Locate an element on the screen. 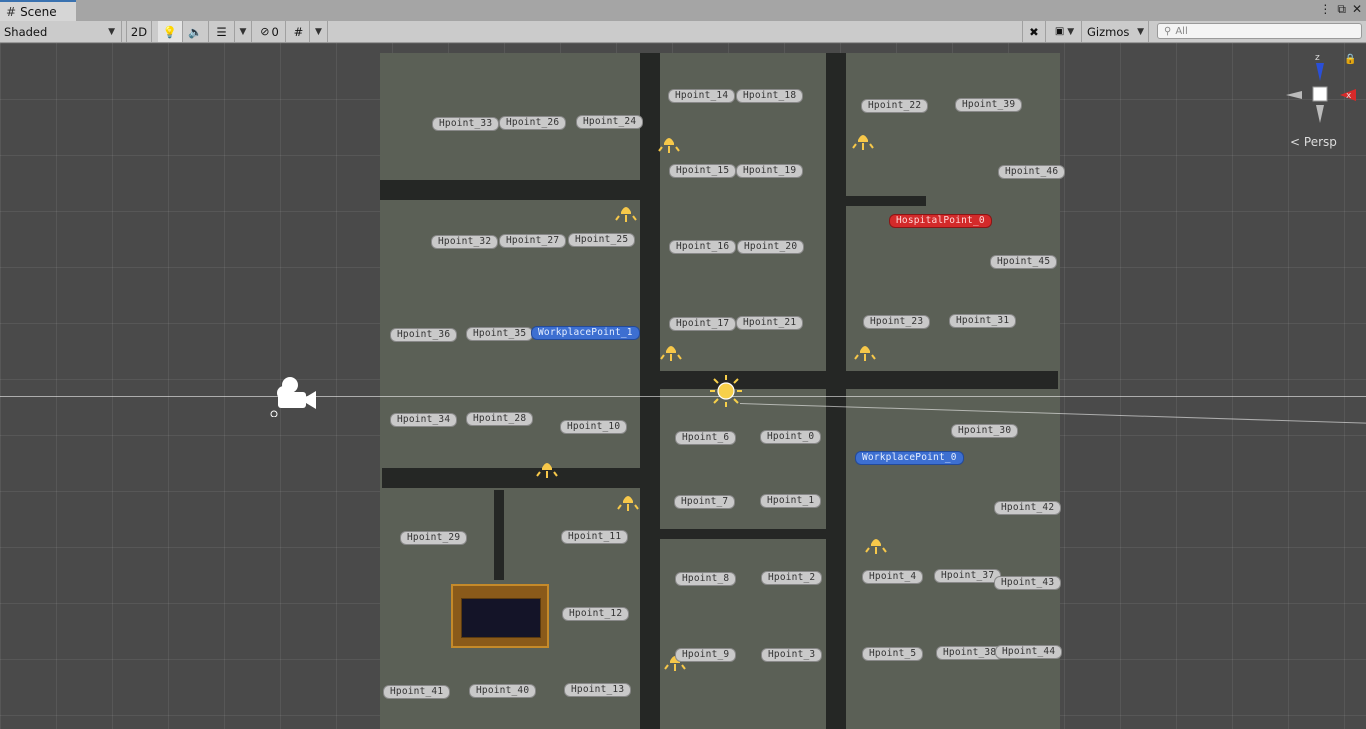 This screenshot has width=1366, height=729. point-label: Hpoint_42 is located at coordinates (1028, 508).